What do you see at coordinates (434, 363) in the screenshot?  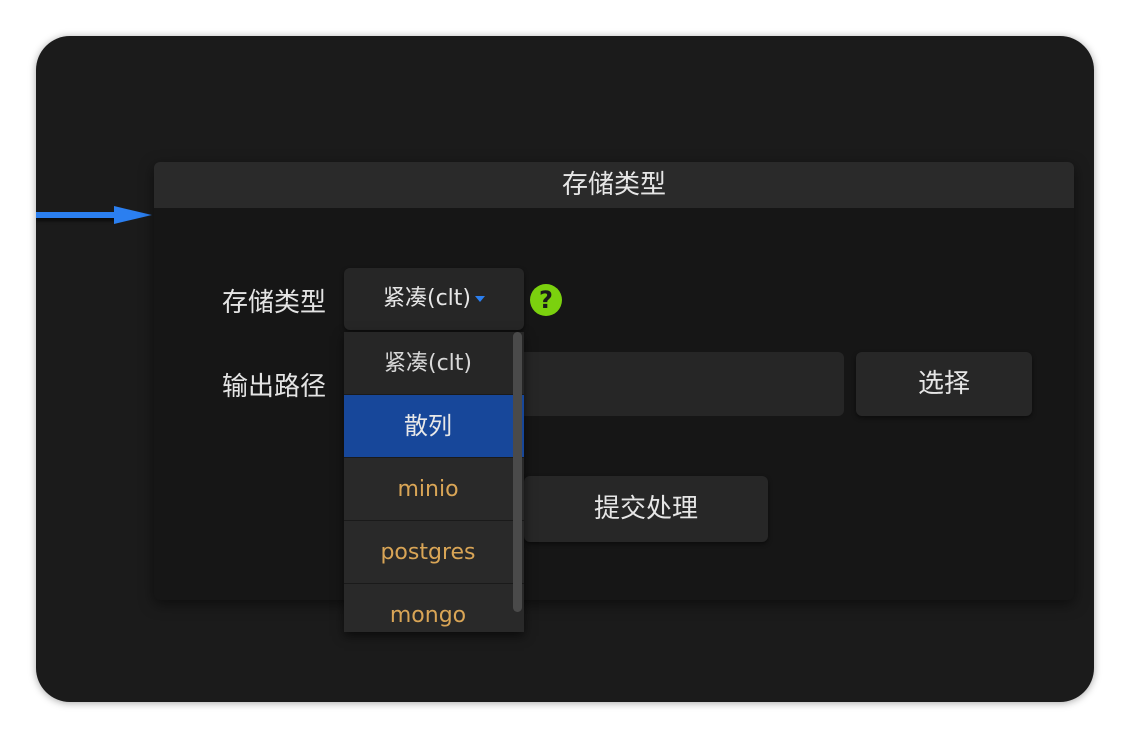 I see `dropdown-option-clt: 紧凑(clt)` at bounding box center [434, 363].